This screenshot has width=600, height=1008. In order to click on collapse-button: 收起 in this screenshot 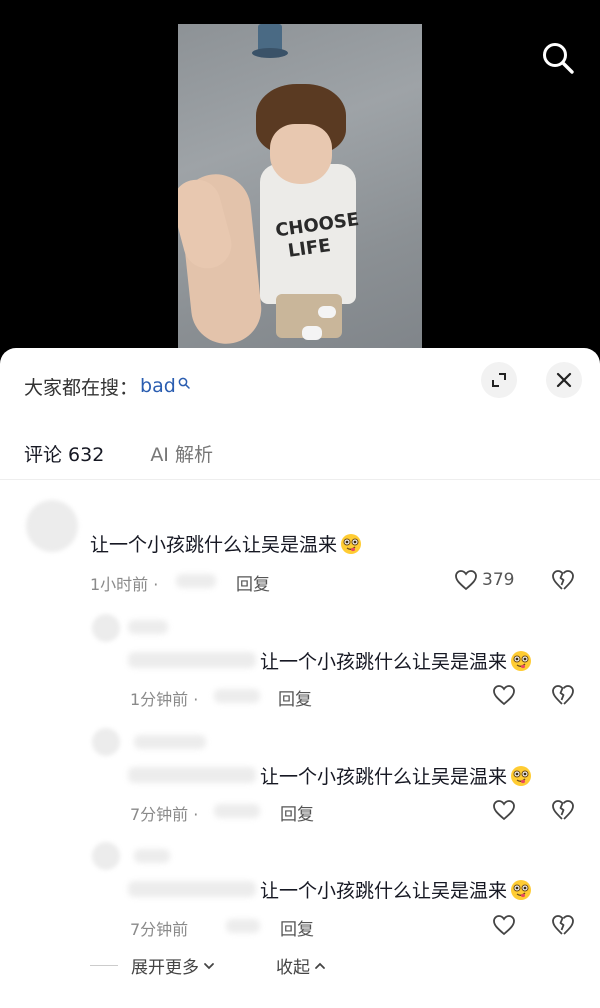, I will do `click(301, 965)`.